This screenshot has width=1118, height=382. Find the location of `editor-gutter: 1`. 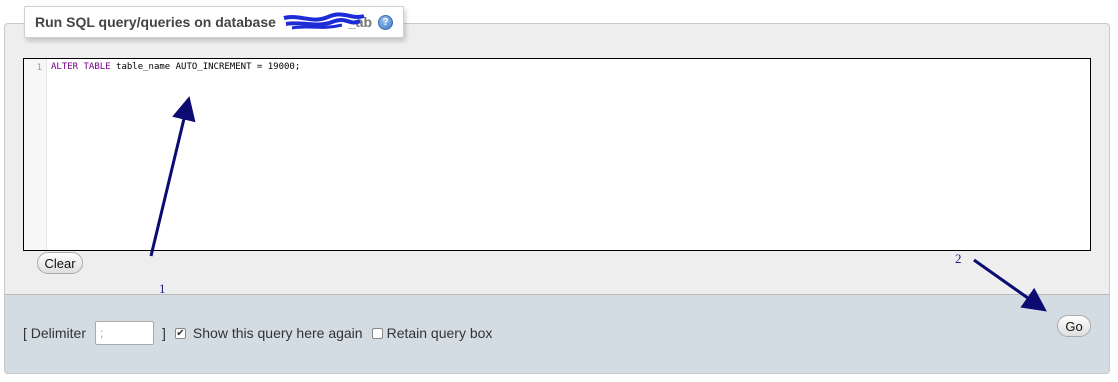

editor-gutter: 1 is located at coordinates (35, 154).